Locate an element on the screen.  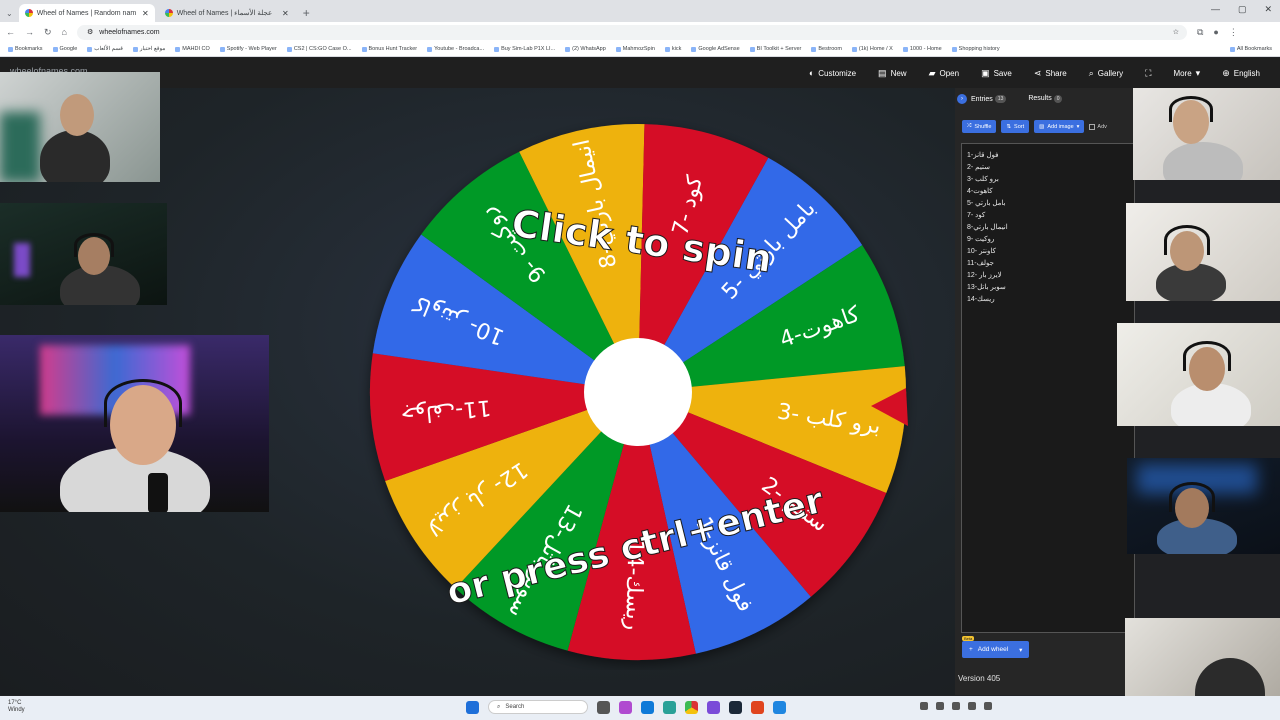
bookmark-star-icon: ☆ is located at coordinates (1176, 32).